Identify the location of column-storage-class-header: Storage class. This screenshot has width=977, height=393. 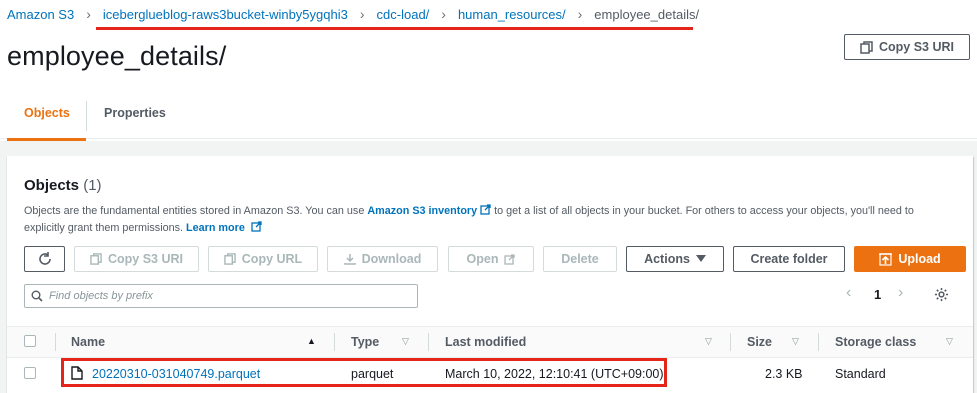
(875, 342).